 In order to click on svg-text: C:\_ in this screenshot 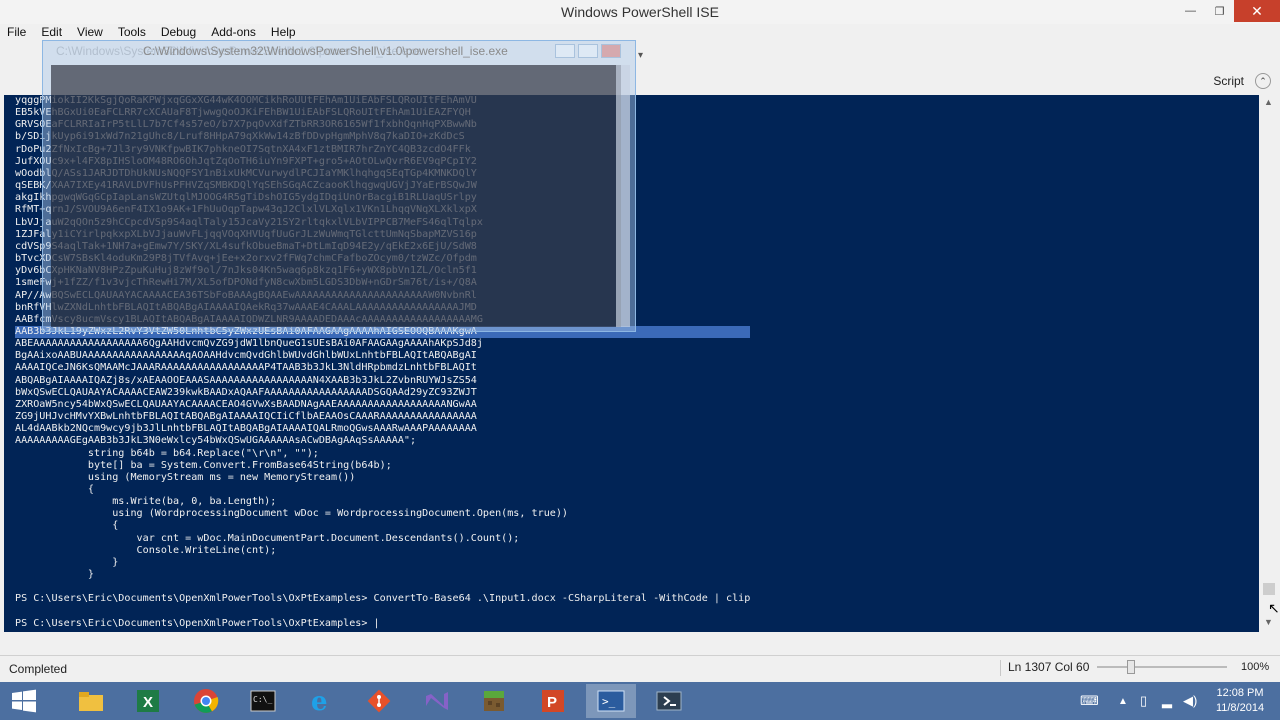, I will do `click(262, 699)`.